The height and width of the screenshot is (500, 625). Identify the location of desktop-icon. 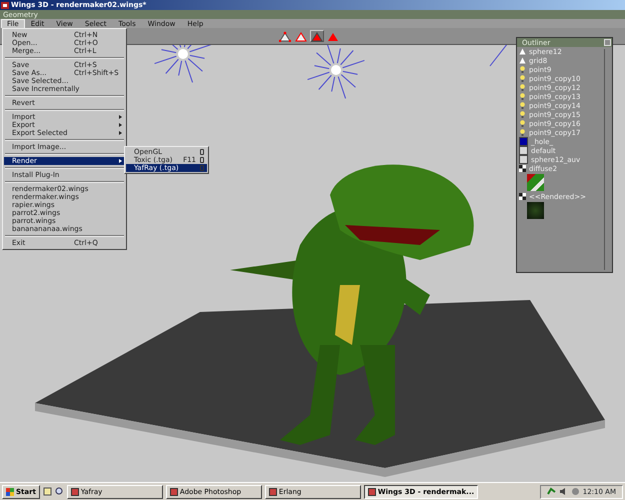
(47, 491).